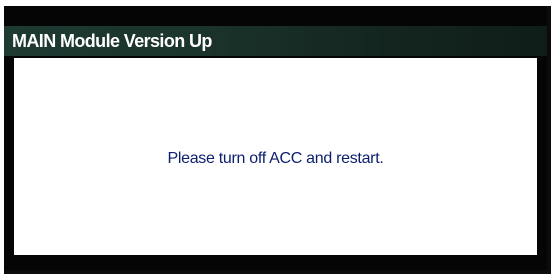 Image resolution: width=555 pixels, height=278 pixels. I want to click on dialog-title: MAIN Module Version Up, so click(112, 40).